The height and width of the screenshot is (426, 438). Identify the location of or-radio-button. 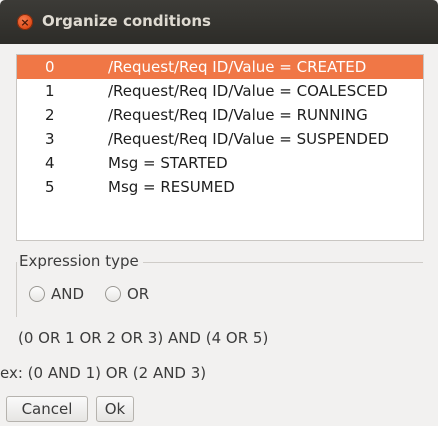
(113, 294).